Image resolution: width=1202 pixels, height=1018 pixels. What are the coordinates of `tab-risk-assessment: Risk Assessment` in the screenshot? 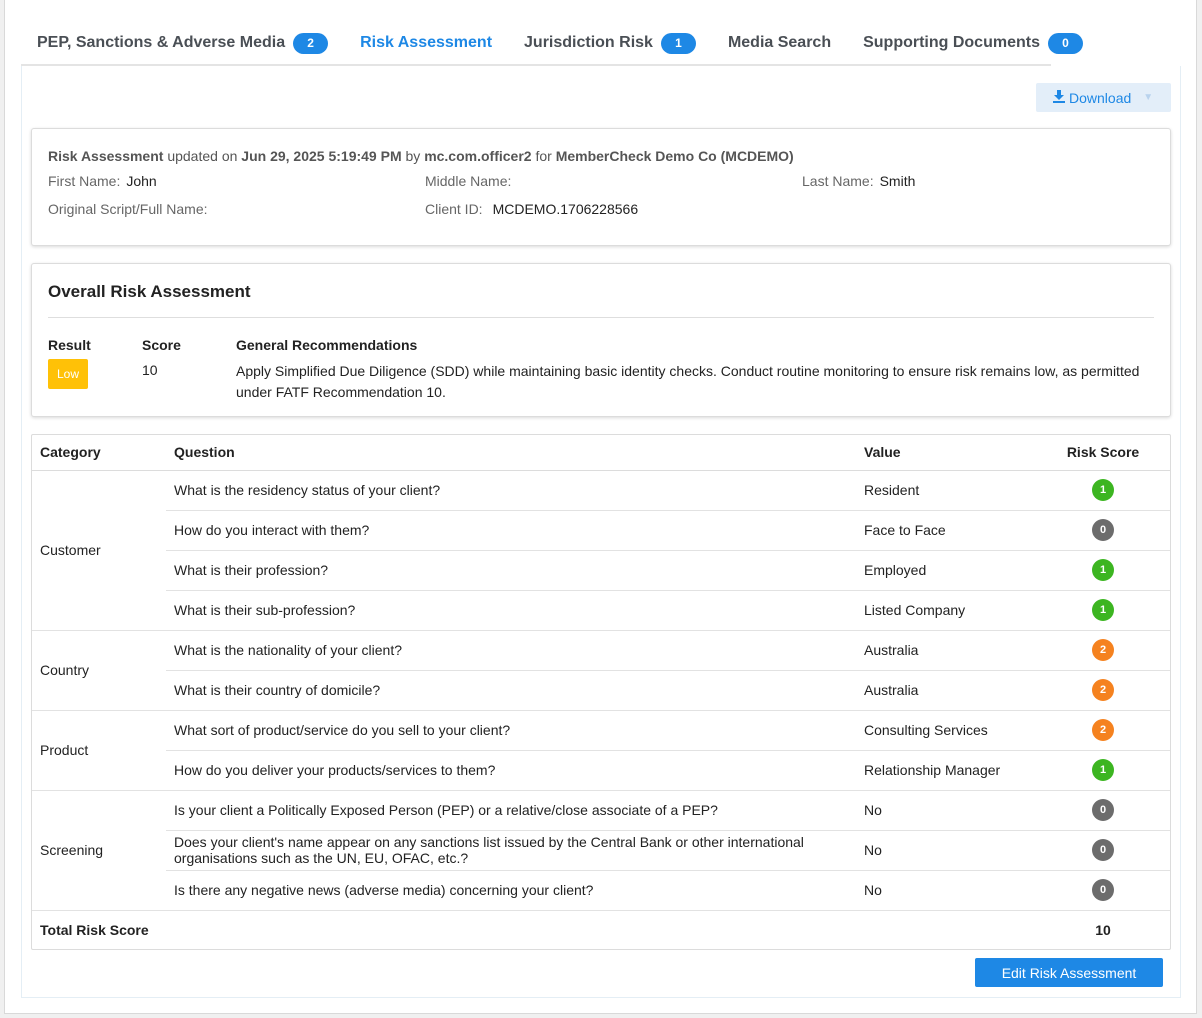 It's located at (426, 44).